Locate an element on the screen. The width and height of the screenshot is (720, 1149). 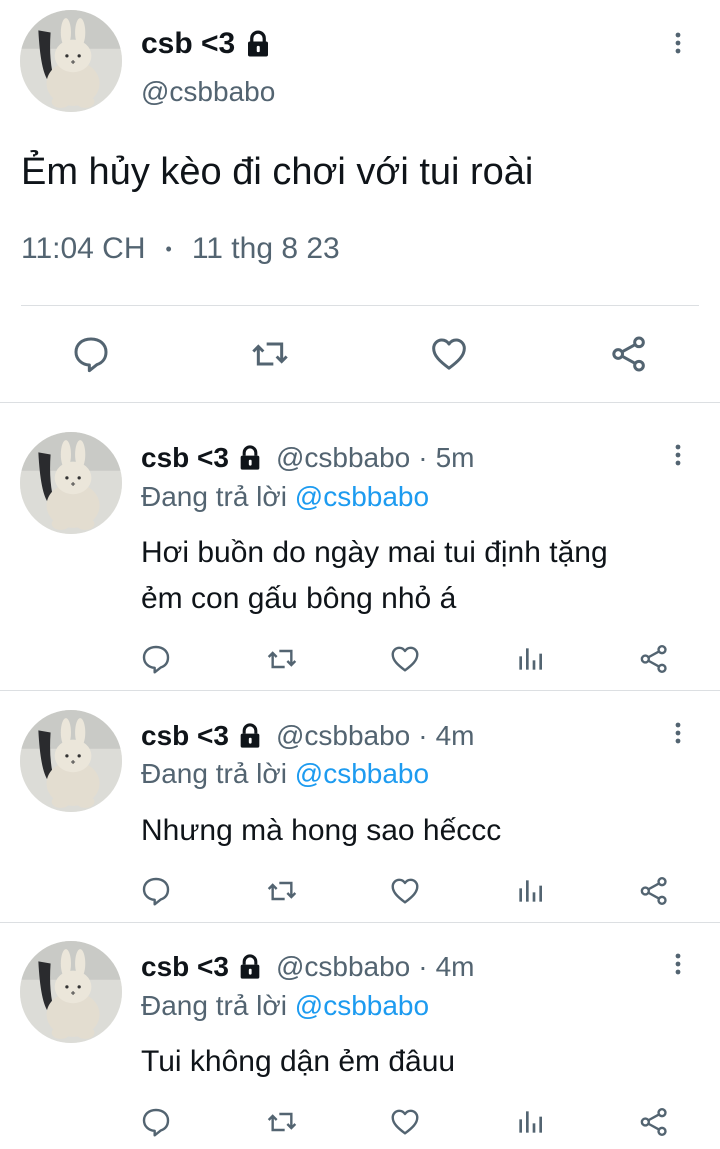
reply-text: Nhưng mà hong sao hếccc is located at coordinates (321, 831).